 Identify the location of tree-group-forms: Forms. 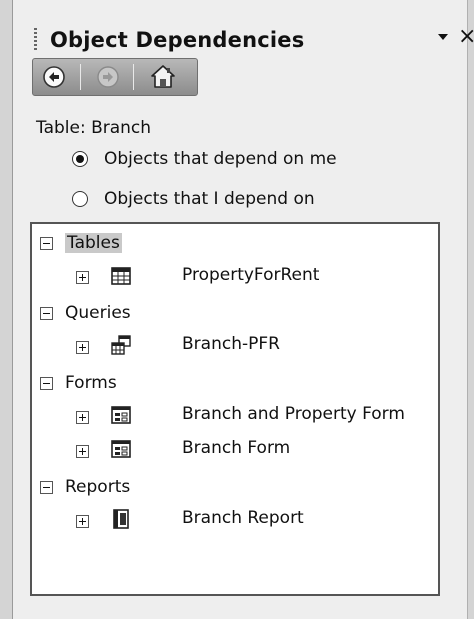
(78, 383).